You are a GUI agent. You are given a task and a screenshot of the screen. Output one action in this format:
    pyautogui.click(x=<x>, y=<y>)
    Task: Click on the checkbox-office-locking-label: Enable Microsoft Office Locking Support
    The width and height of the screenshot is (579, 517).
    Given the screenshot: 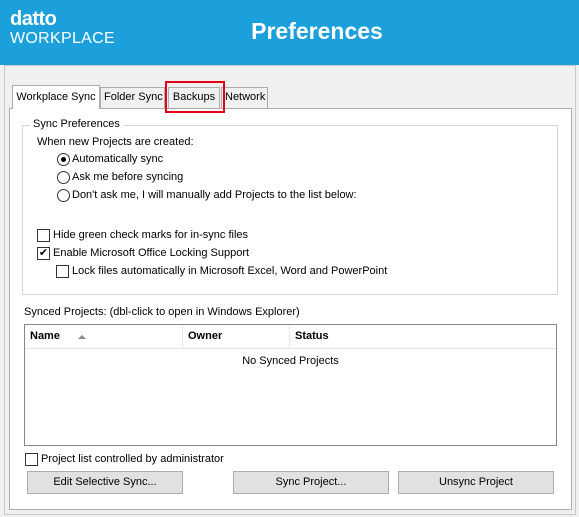 What is the action you would take?
    pyautogui.click(x=151, y=253)
    